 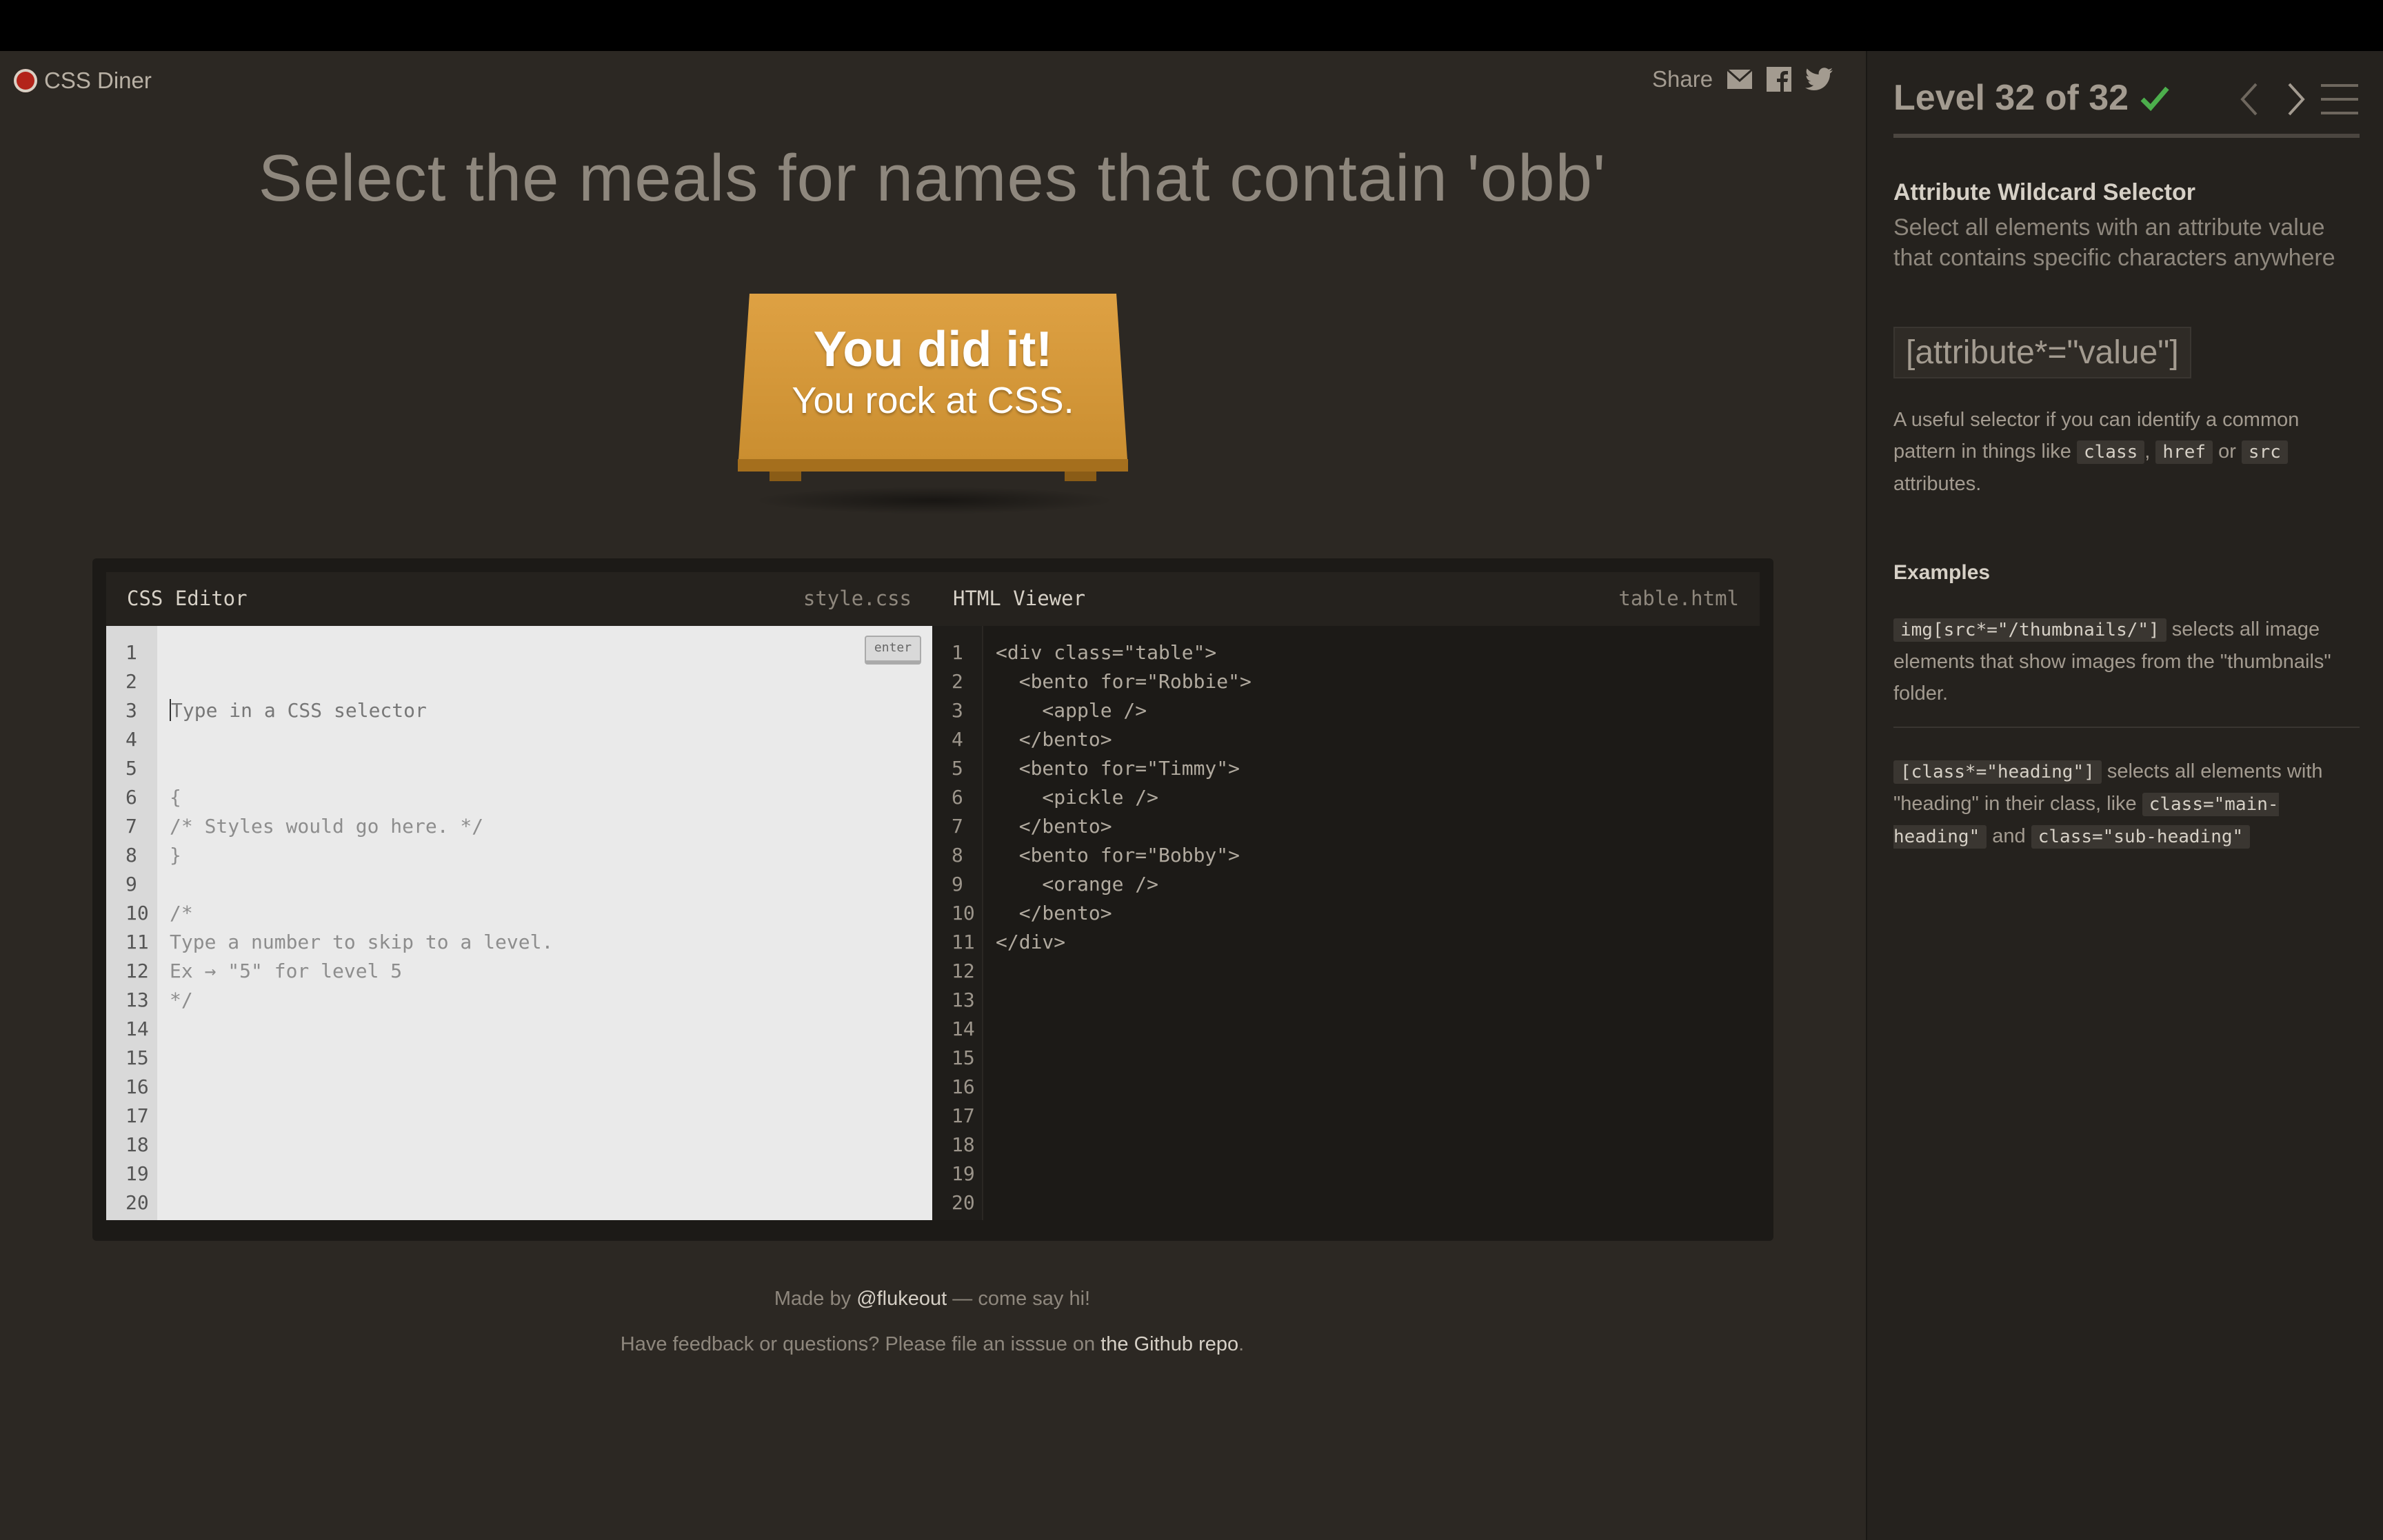 I want to click on html-line-number: 5, so click(x=957, y=769).